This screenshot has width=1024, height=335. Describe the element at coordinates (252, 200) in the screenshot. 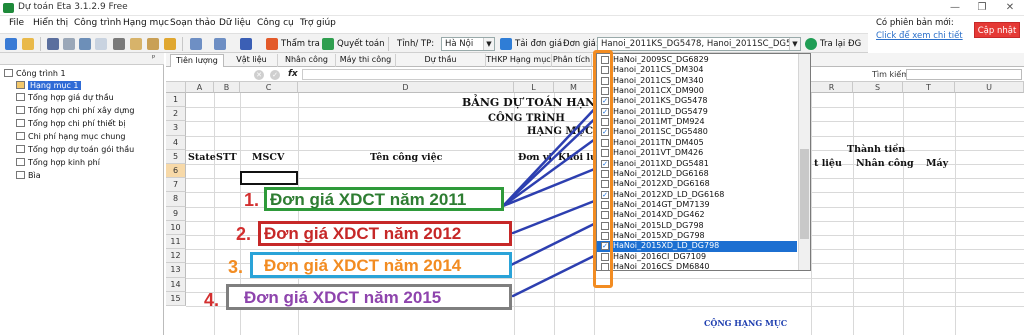

I see `annotation-number-1: 1.` at that location.